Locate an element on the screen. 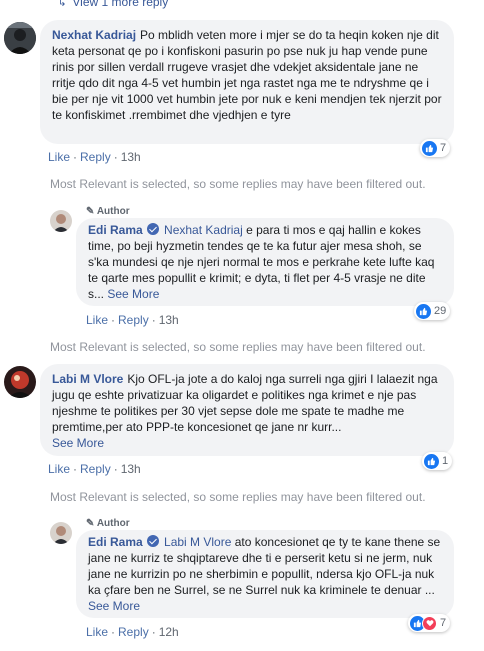  mention-link: Nexhat Kadriaj is located at coordinates (203, 230).